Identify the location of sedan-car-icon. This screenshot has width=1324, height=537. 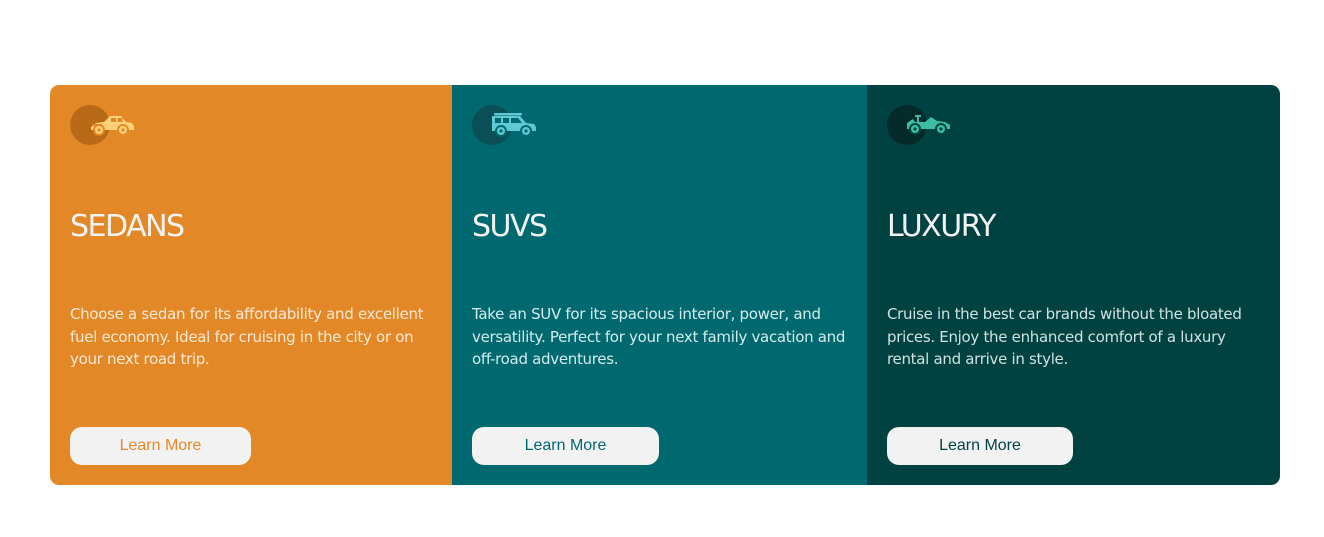
(105, 125).